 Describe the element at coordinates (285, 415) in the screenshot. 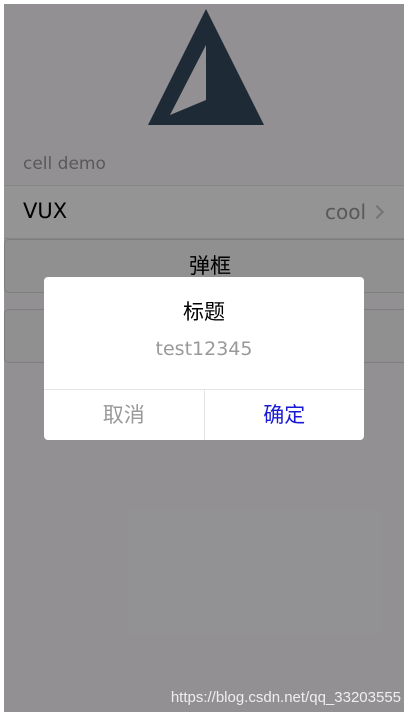

I see `confirm-button: 确定` at that location.